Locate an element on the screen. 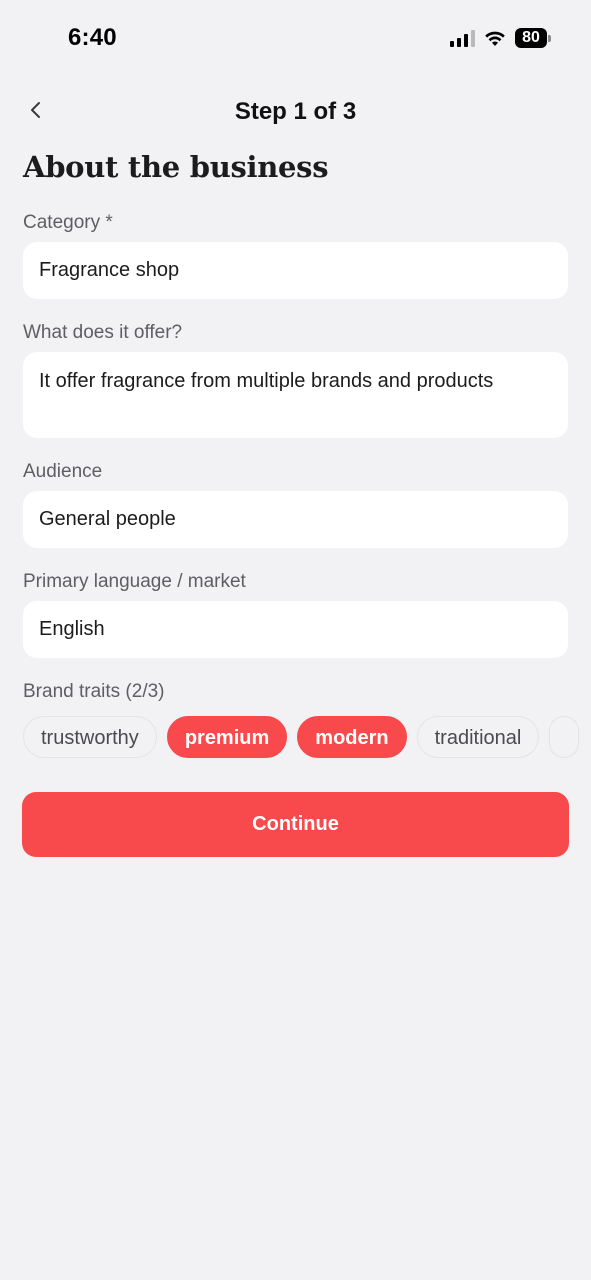  battery-level: 80 is located at coordinates (531, 38).